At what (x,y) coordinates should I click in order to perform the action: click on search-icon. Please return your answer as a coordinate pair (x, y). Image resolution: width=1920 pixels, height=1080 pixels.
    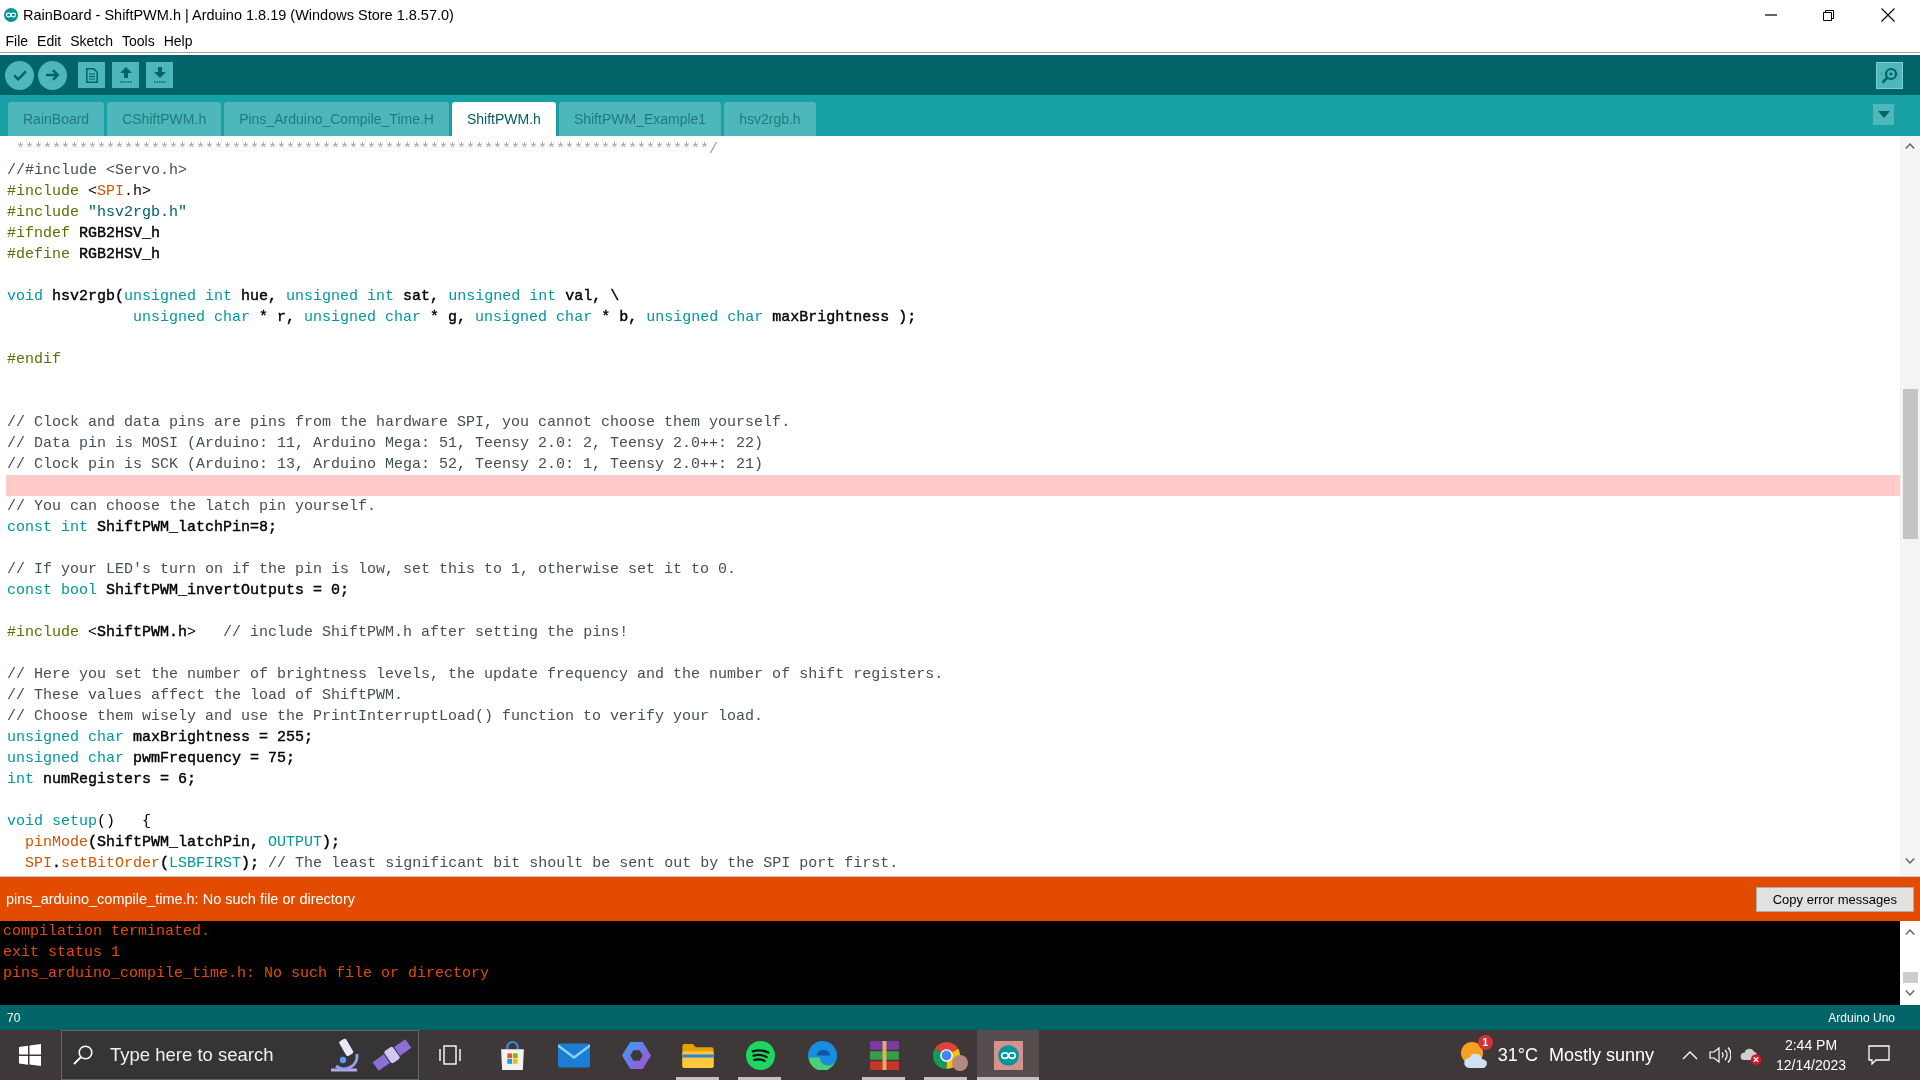
    Looking at the image, I should click on (83, 1055).